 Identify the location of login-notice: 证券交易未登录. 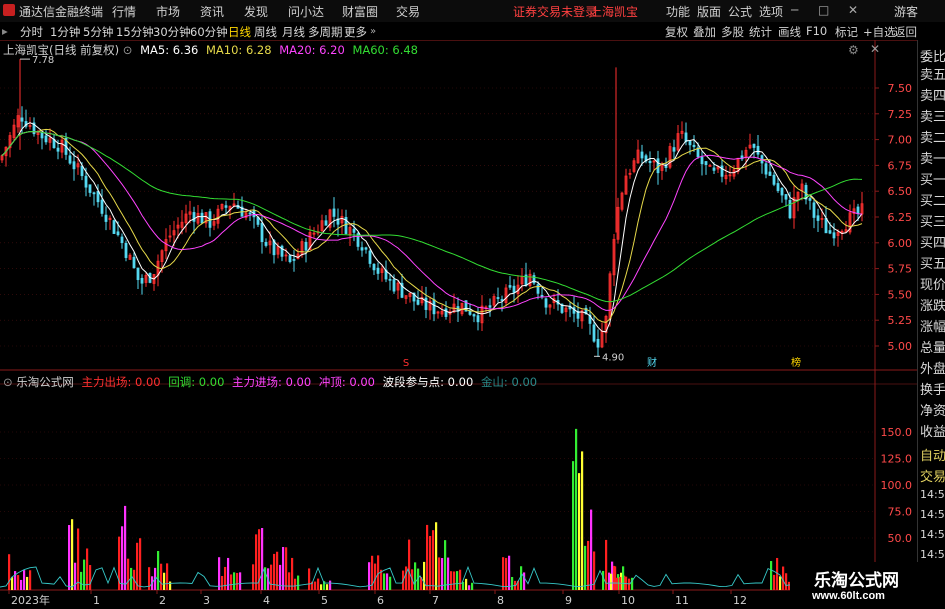
(555, 11).